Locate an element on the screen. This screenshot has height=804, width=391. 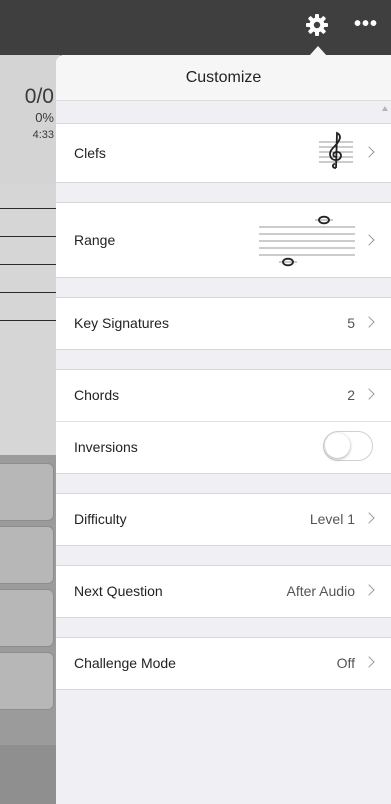
next-question-label: Next Question is located at coordinates (118, 591).